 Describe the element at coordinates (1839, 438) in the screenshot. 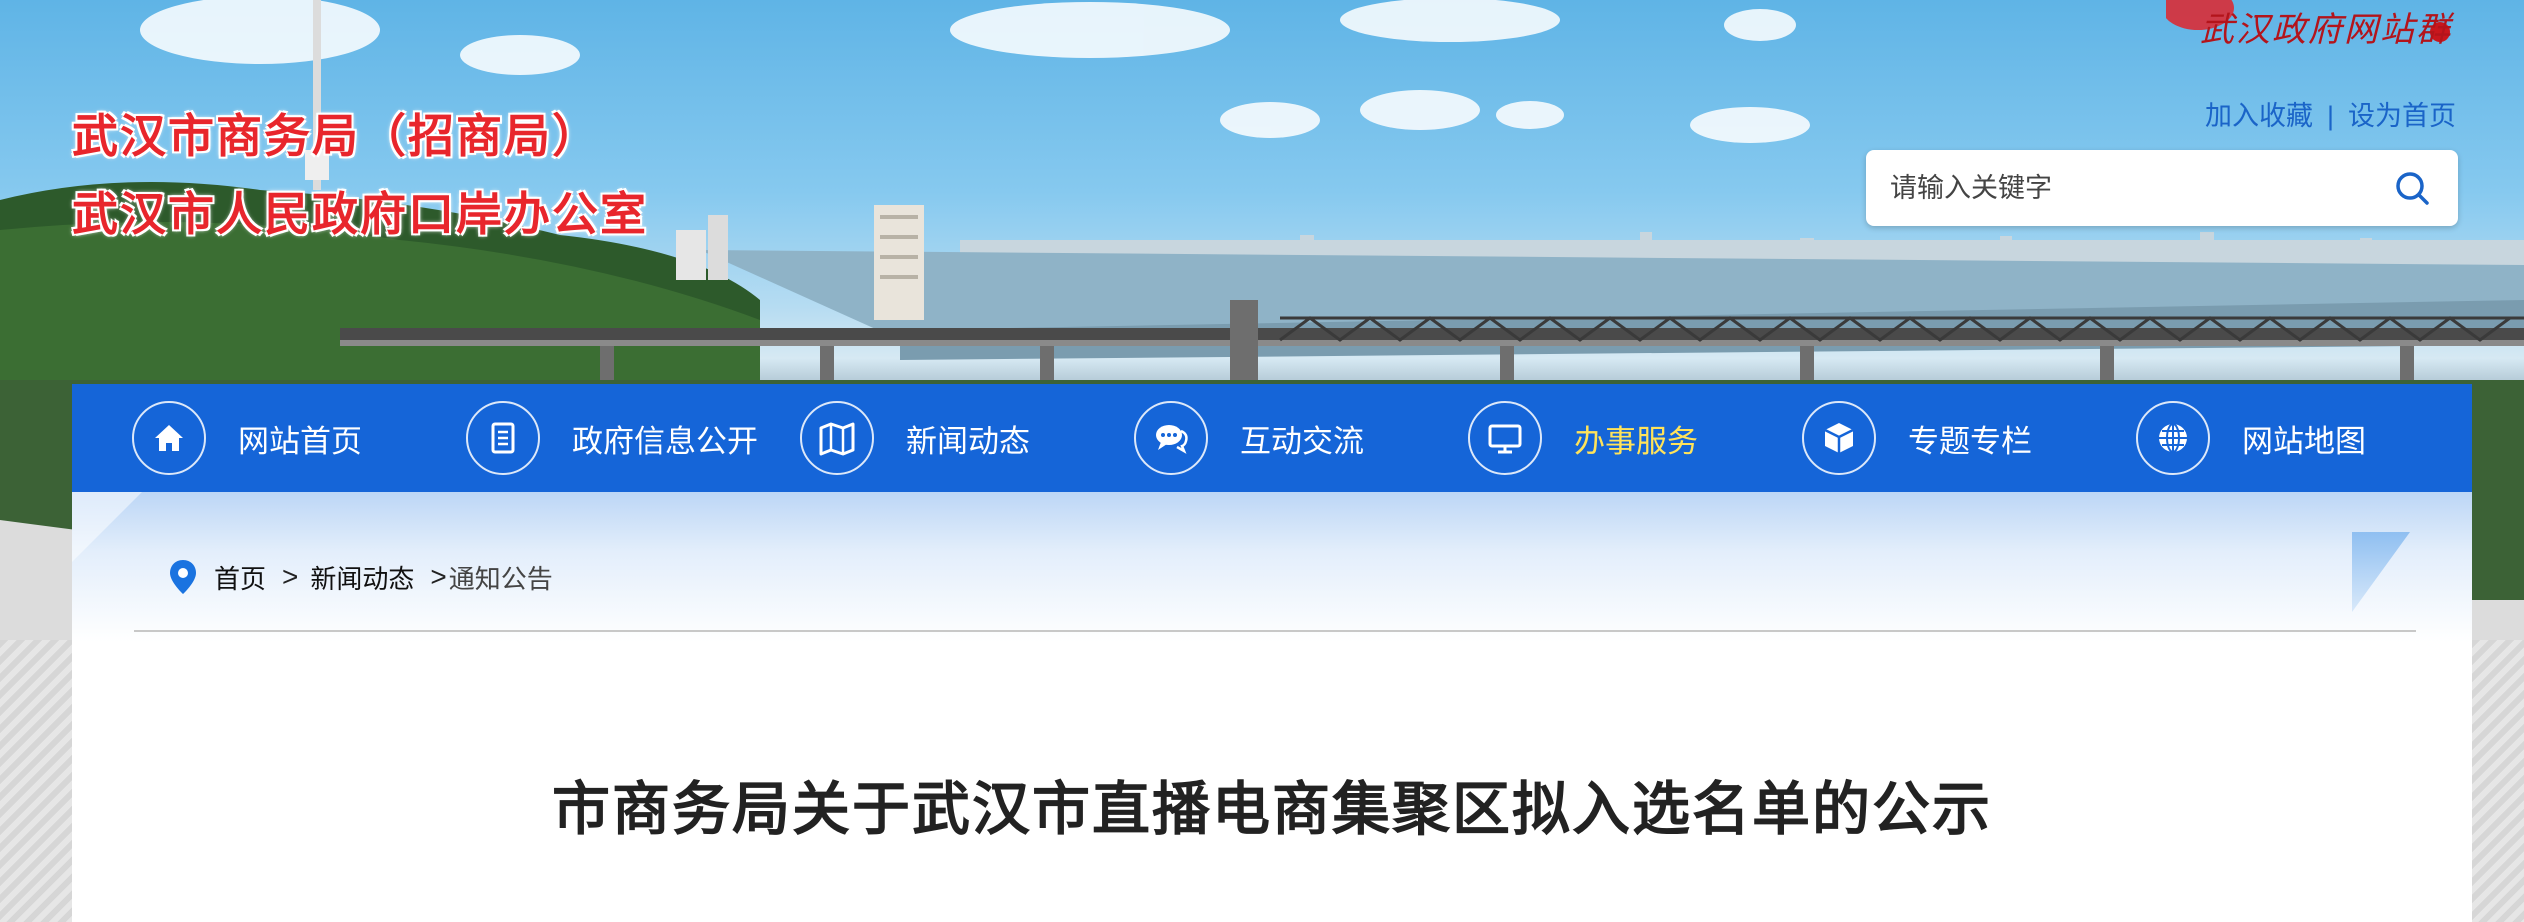

I see `cube-icon` at that location.